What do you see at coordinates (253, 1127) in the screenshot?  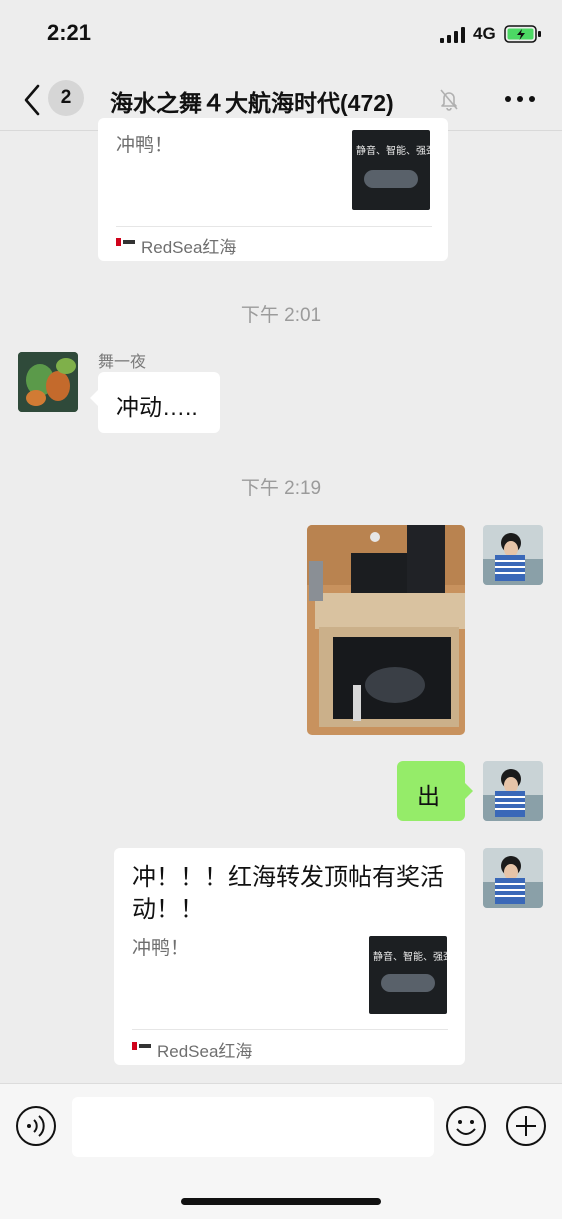 I see `message-input` at bounding box center [253, 1127].